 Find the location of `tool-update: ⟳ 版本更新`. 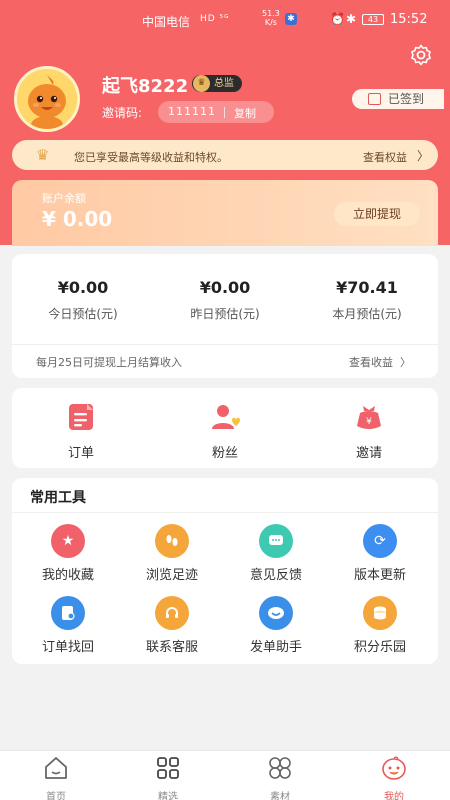

tool-update: ⟳ 版本更新 is located at coordinates (380, 553).